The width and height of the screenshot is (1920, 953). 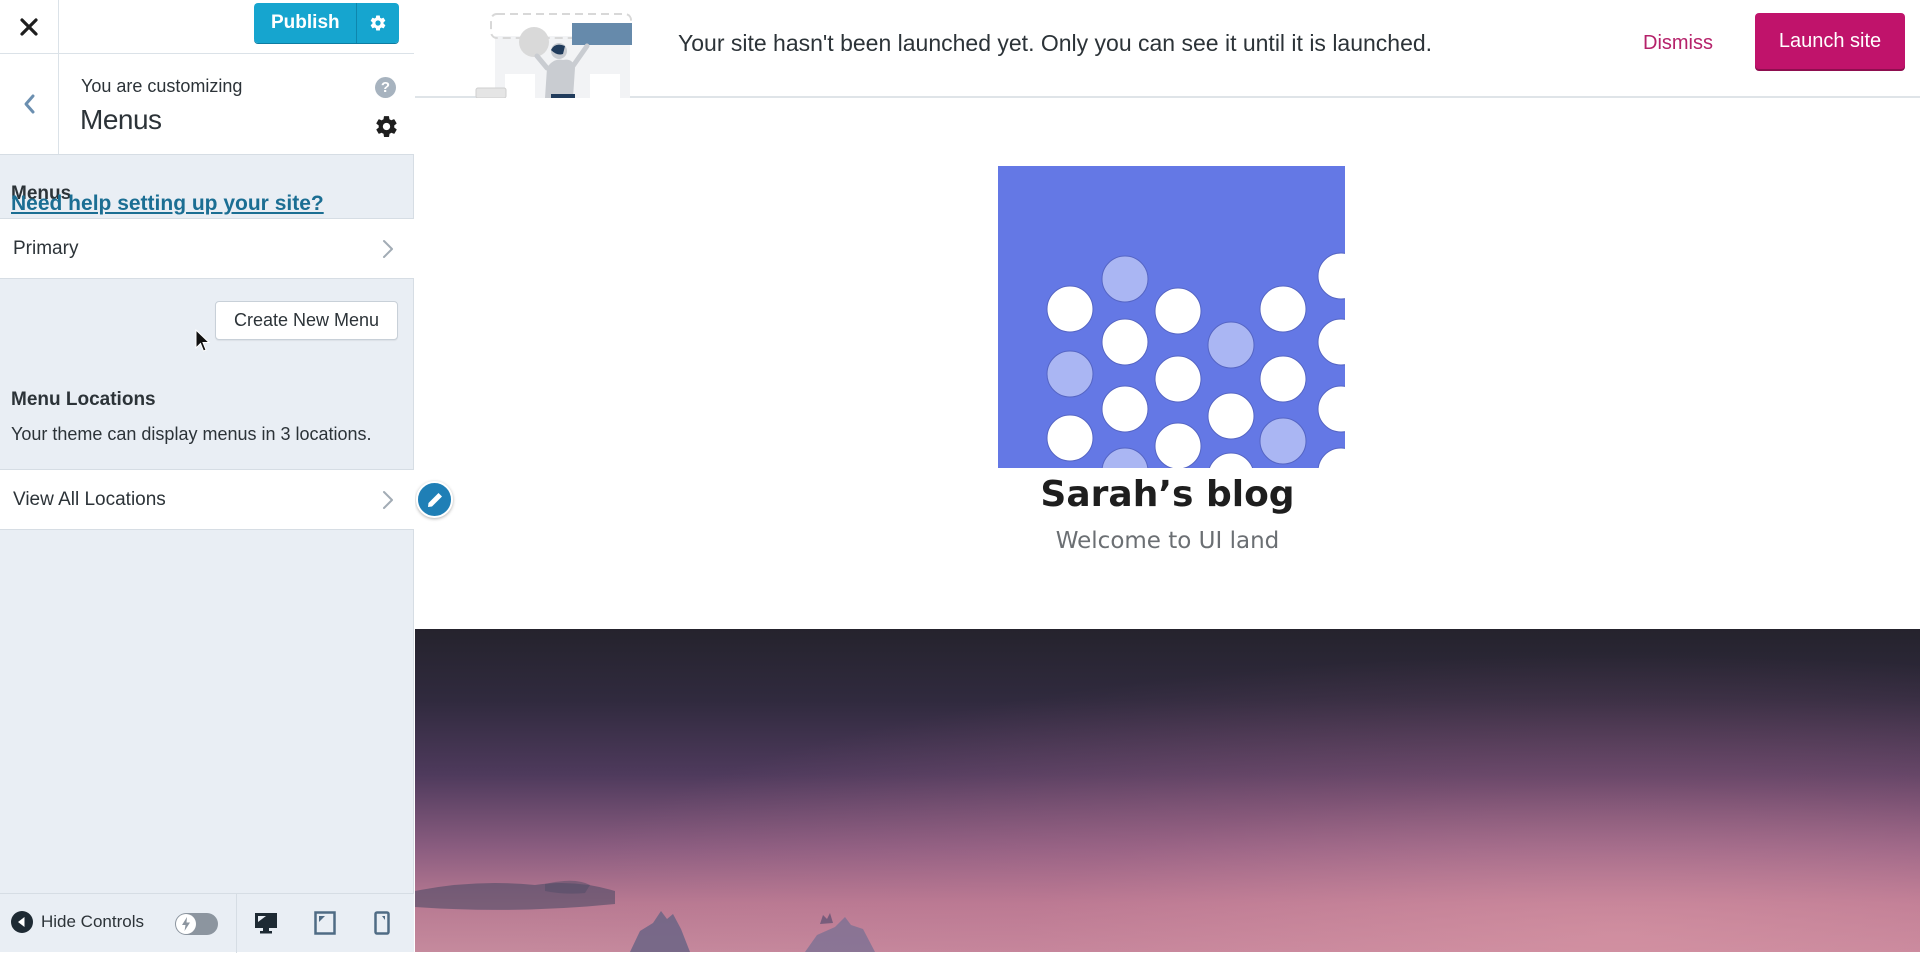 What do you see at coordinates (167, 204) in the screenshot?
I see `help-setup-link: Need help setting up your site?` at bounding box center [167, 204].